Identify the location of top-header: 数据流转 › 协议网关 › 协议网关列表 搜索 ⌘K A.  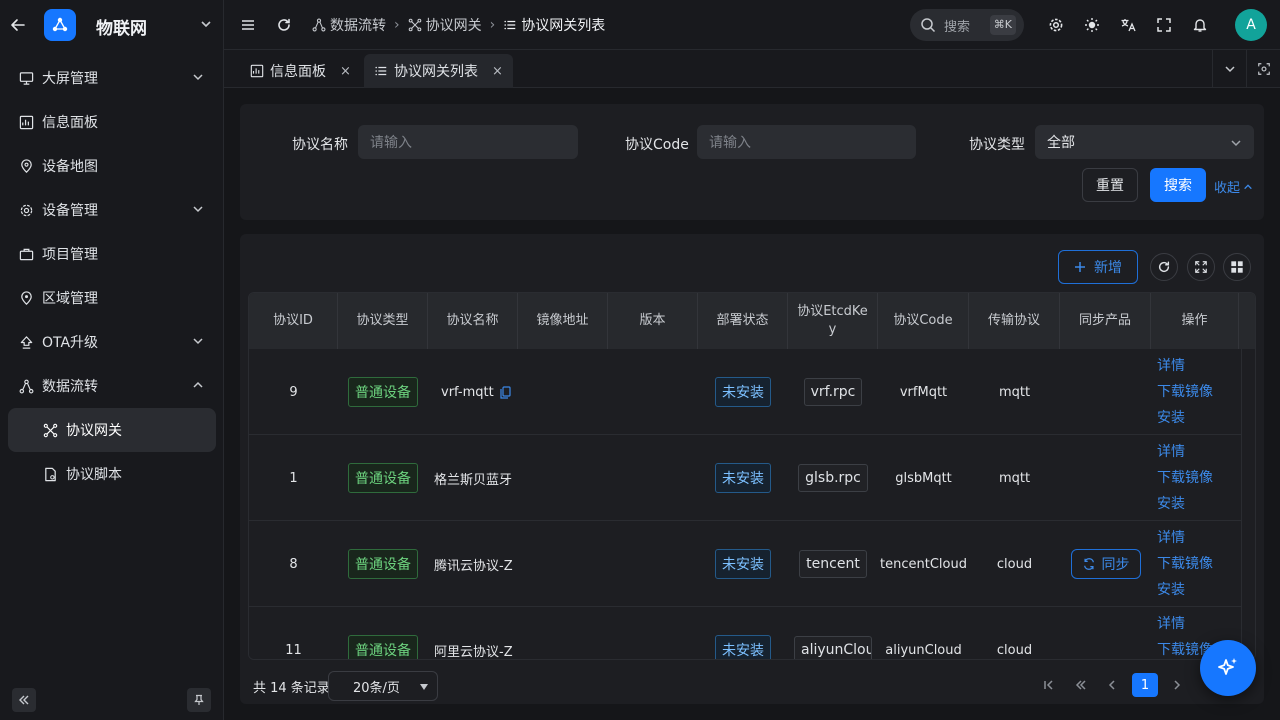
(752, 25).